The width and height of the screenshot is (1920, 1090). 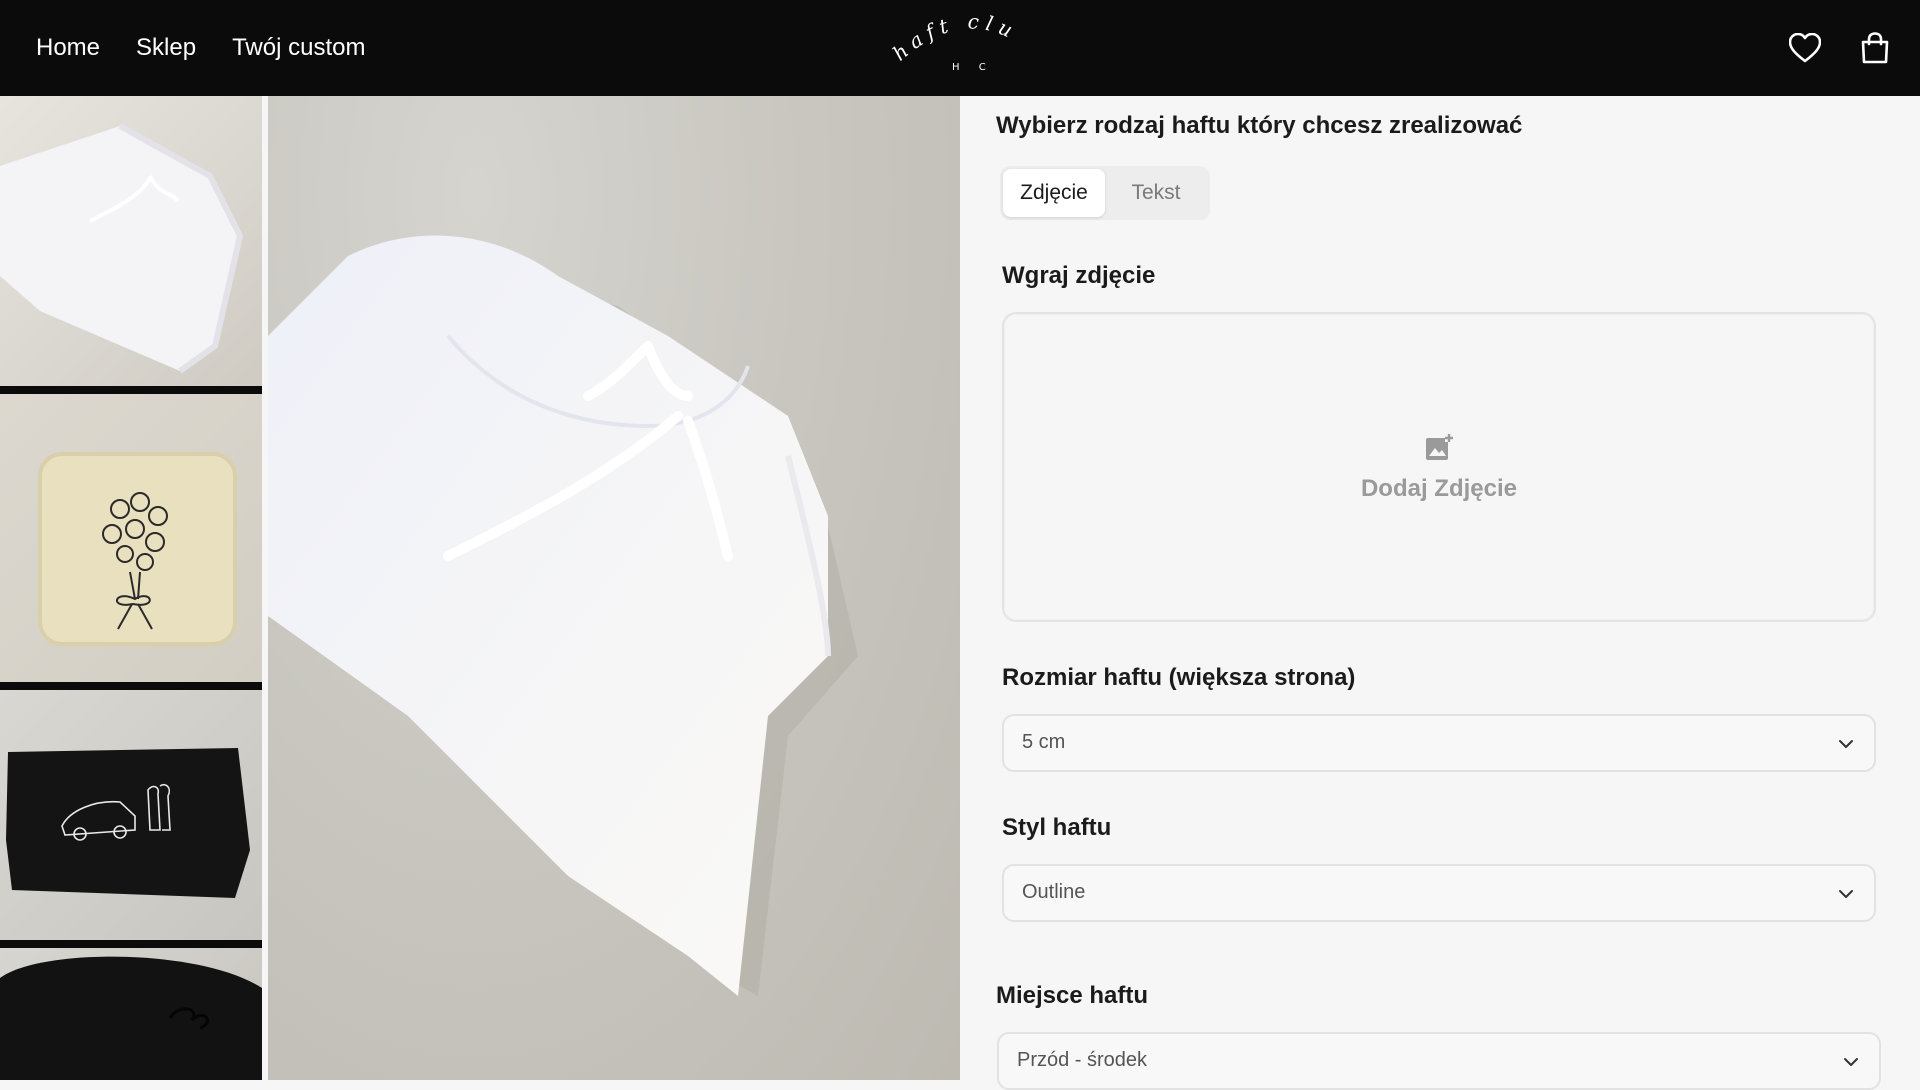 I want to click on logo: haft club H C, so click(x=955, y=40).